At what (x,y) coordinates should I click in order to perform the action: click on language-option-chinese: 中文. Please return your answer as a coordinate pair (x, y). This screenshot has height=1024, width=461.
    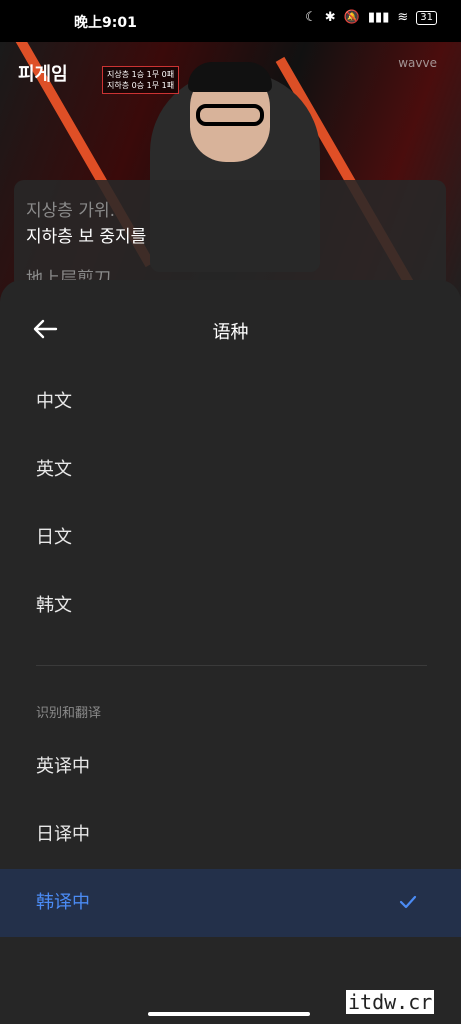
    Looking at the image, I should click on (230, 402).